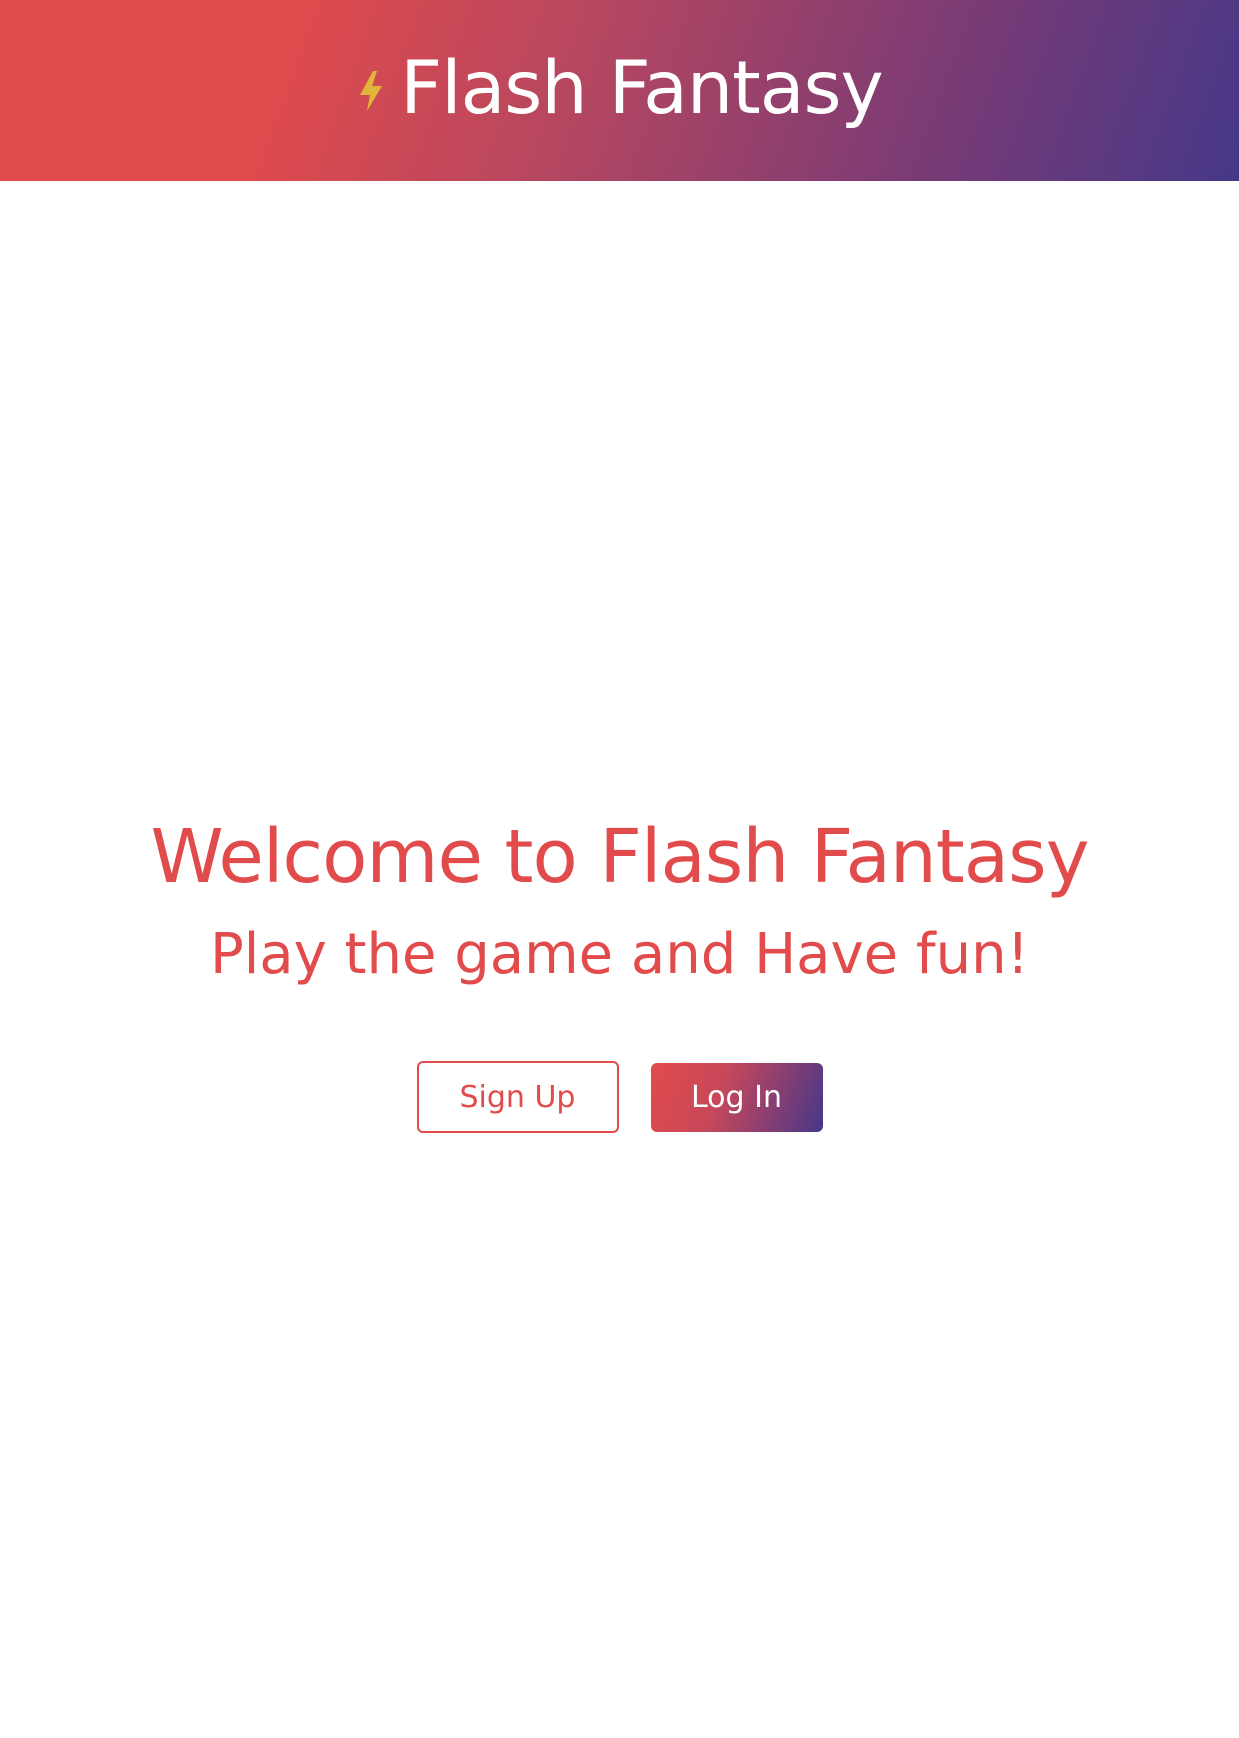 This screenshot has width=1239, height=1738. I want to click on auth-actions: Sign Up Log In, so click(619, 1097).